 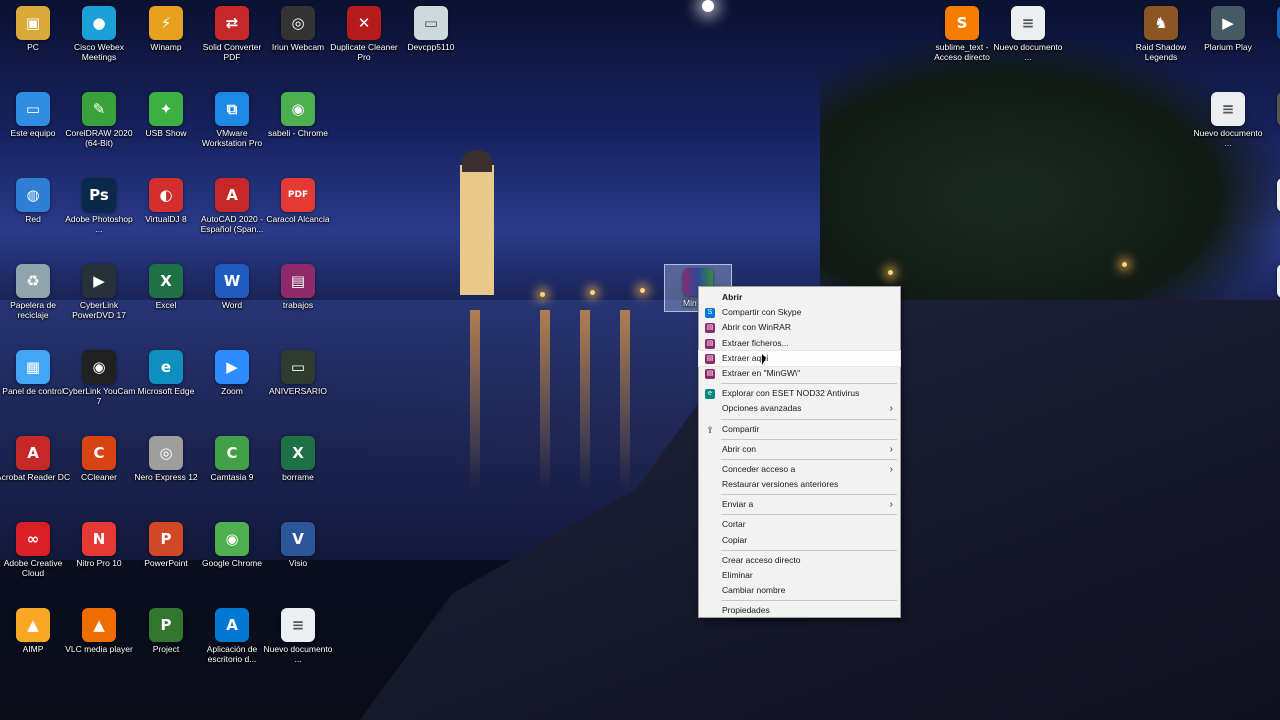 What do you see at coordinates (166, 201) in the screenshot?
I see `desktop-icon: ◐ VirtualDJ 8` at bounding box center [166, 201].